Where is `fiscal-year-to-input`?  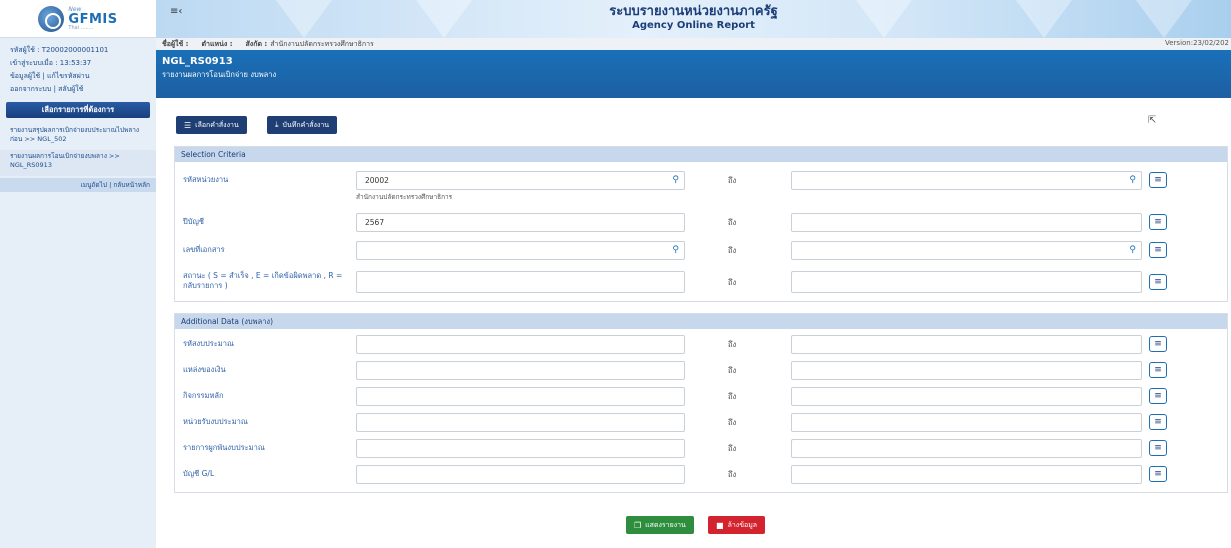
fiscal-year-to-input is located at coordinates (966, 222).